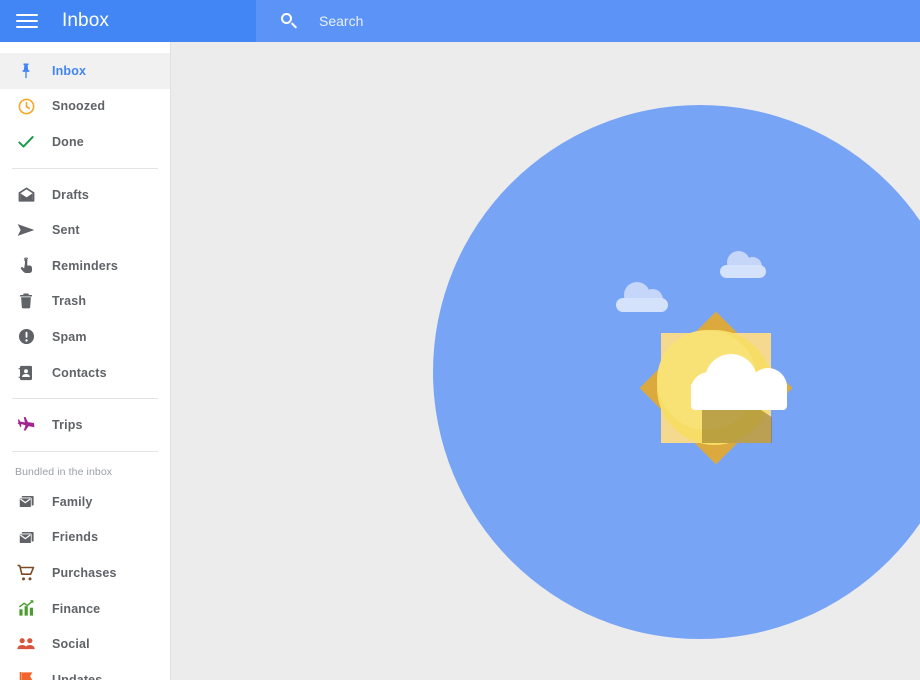  Describe the element at coordinates (26, 573) in the screenshot. I see `shopping-cart-icon` at that location.